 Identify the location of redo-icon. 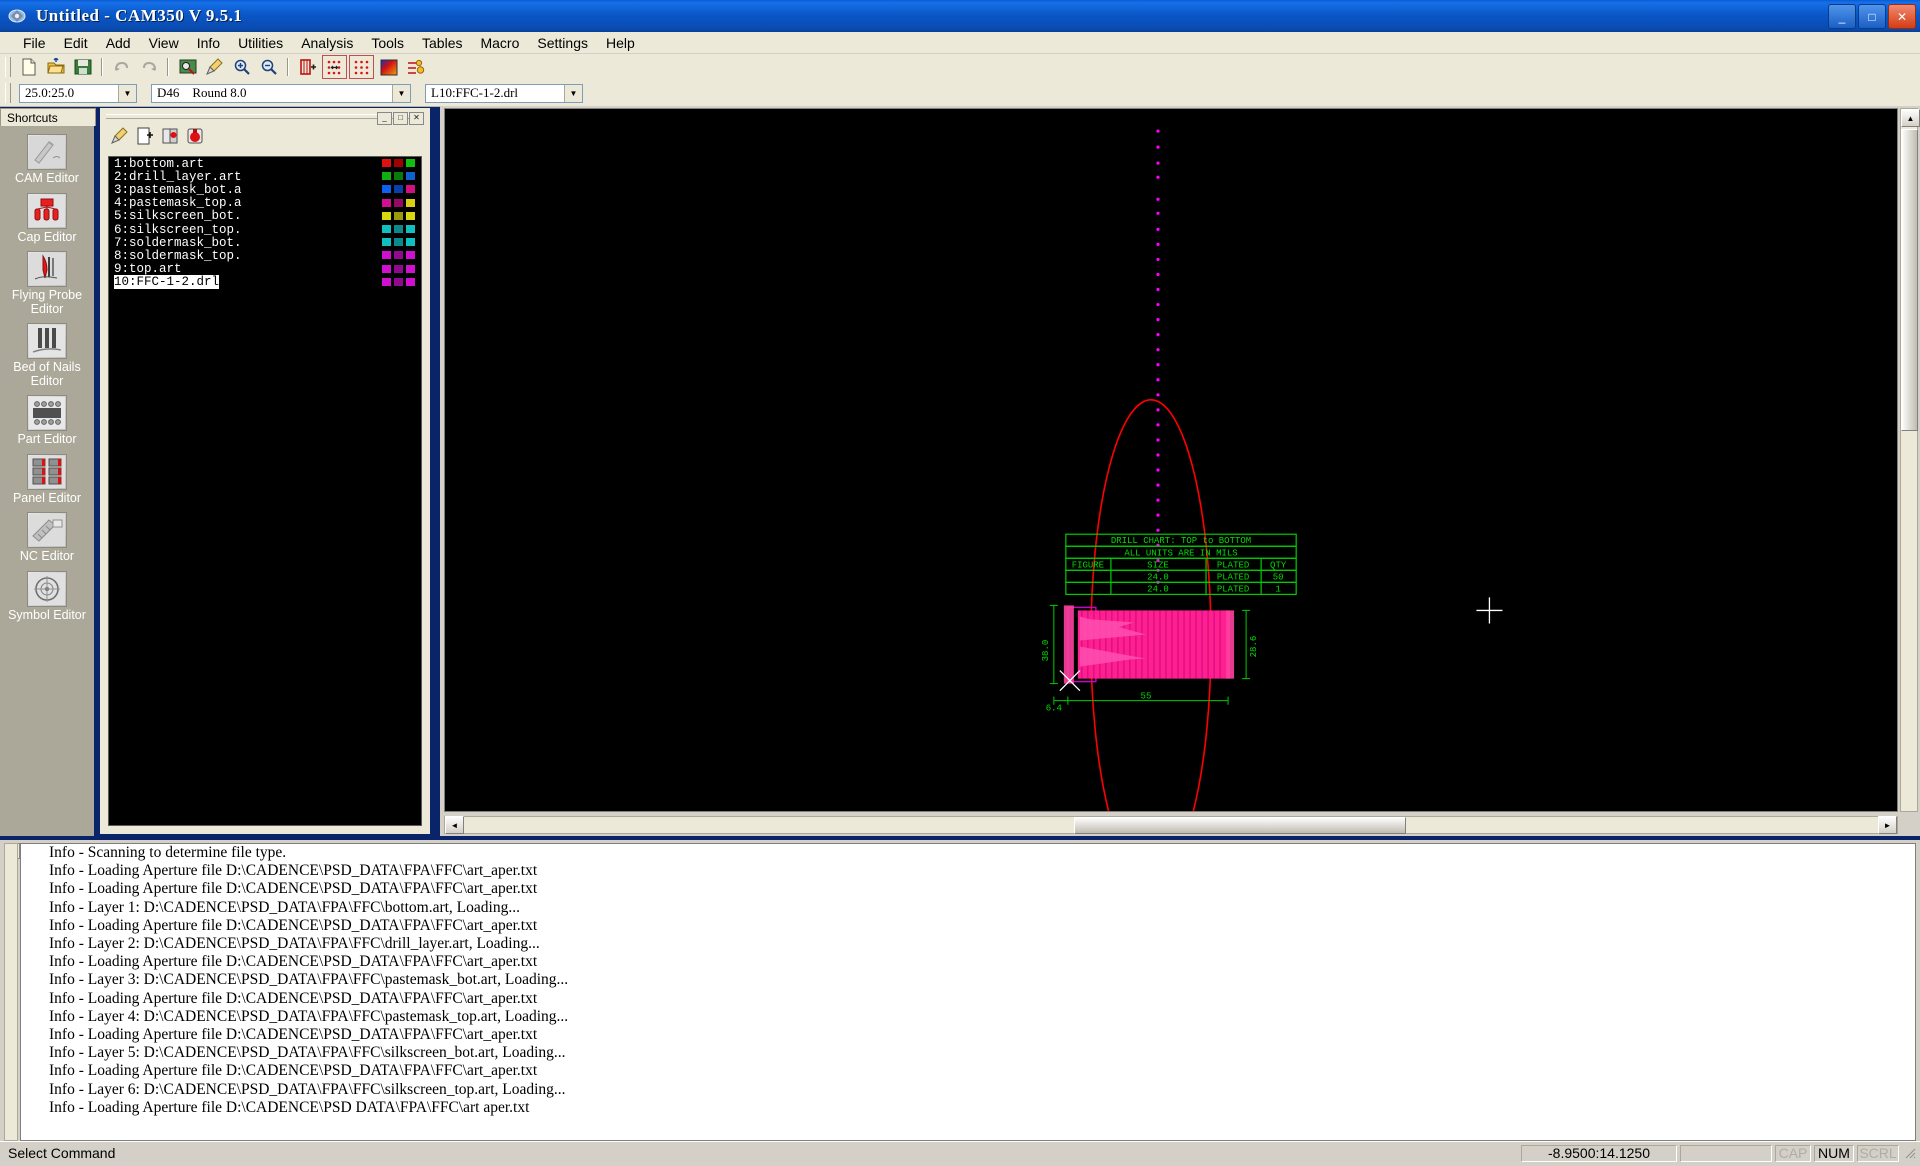
(148, 67).